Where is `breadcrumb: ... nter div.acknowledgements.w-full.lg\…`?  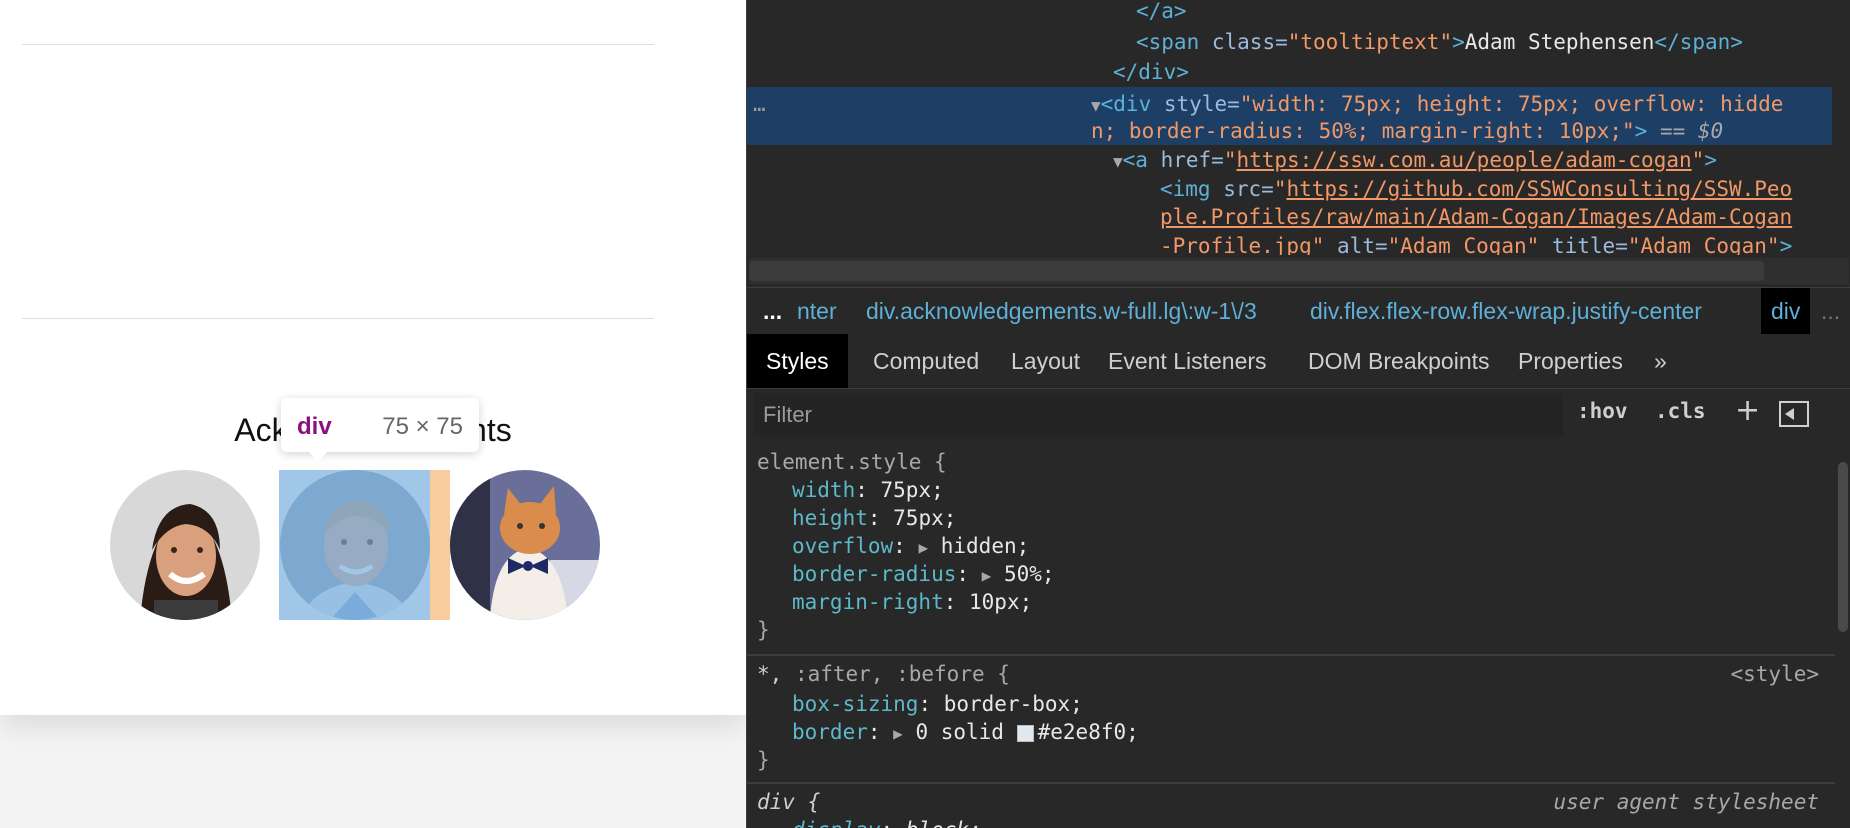 breadcrumb: ... nter div.acknowledgements.w-full.lg\… is located at coordinates (1298, 311).